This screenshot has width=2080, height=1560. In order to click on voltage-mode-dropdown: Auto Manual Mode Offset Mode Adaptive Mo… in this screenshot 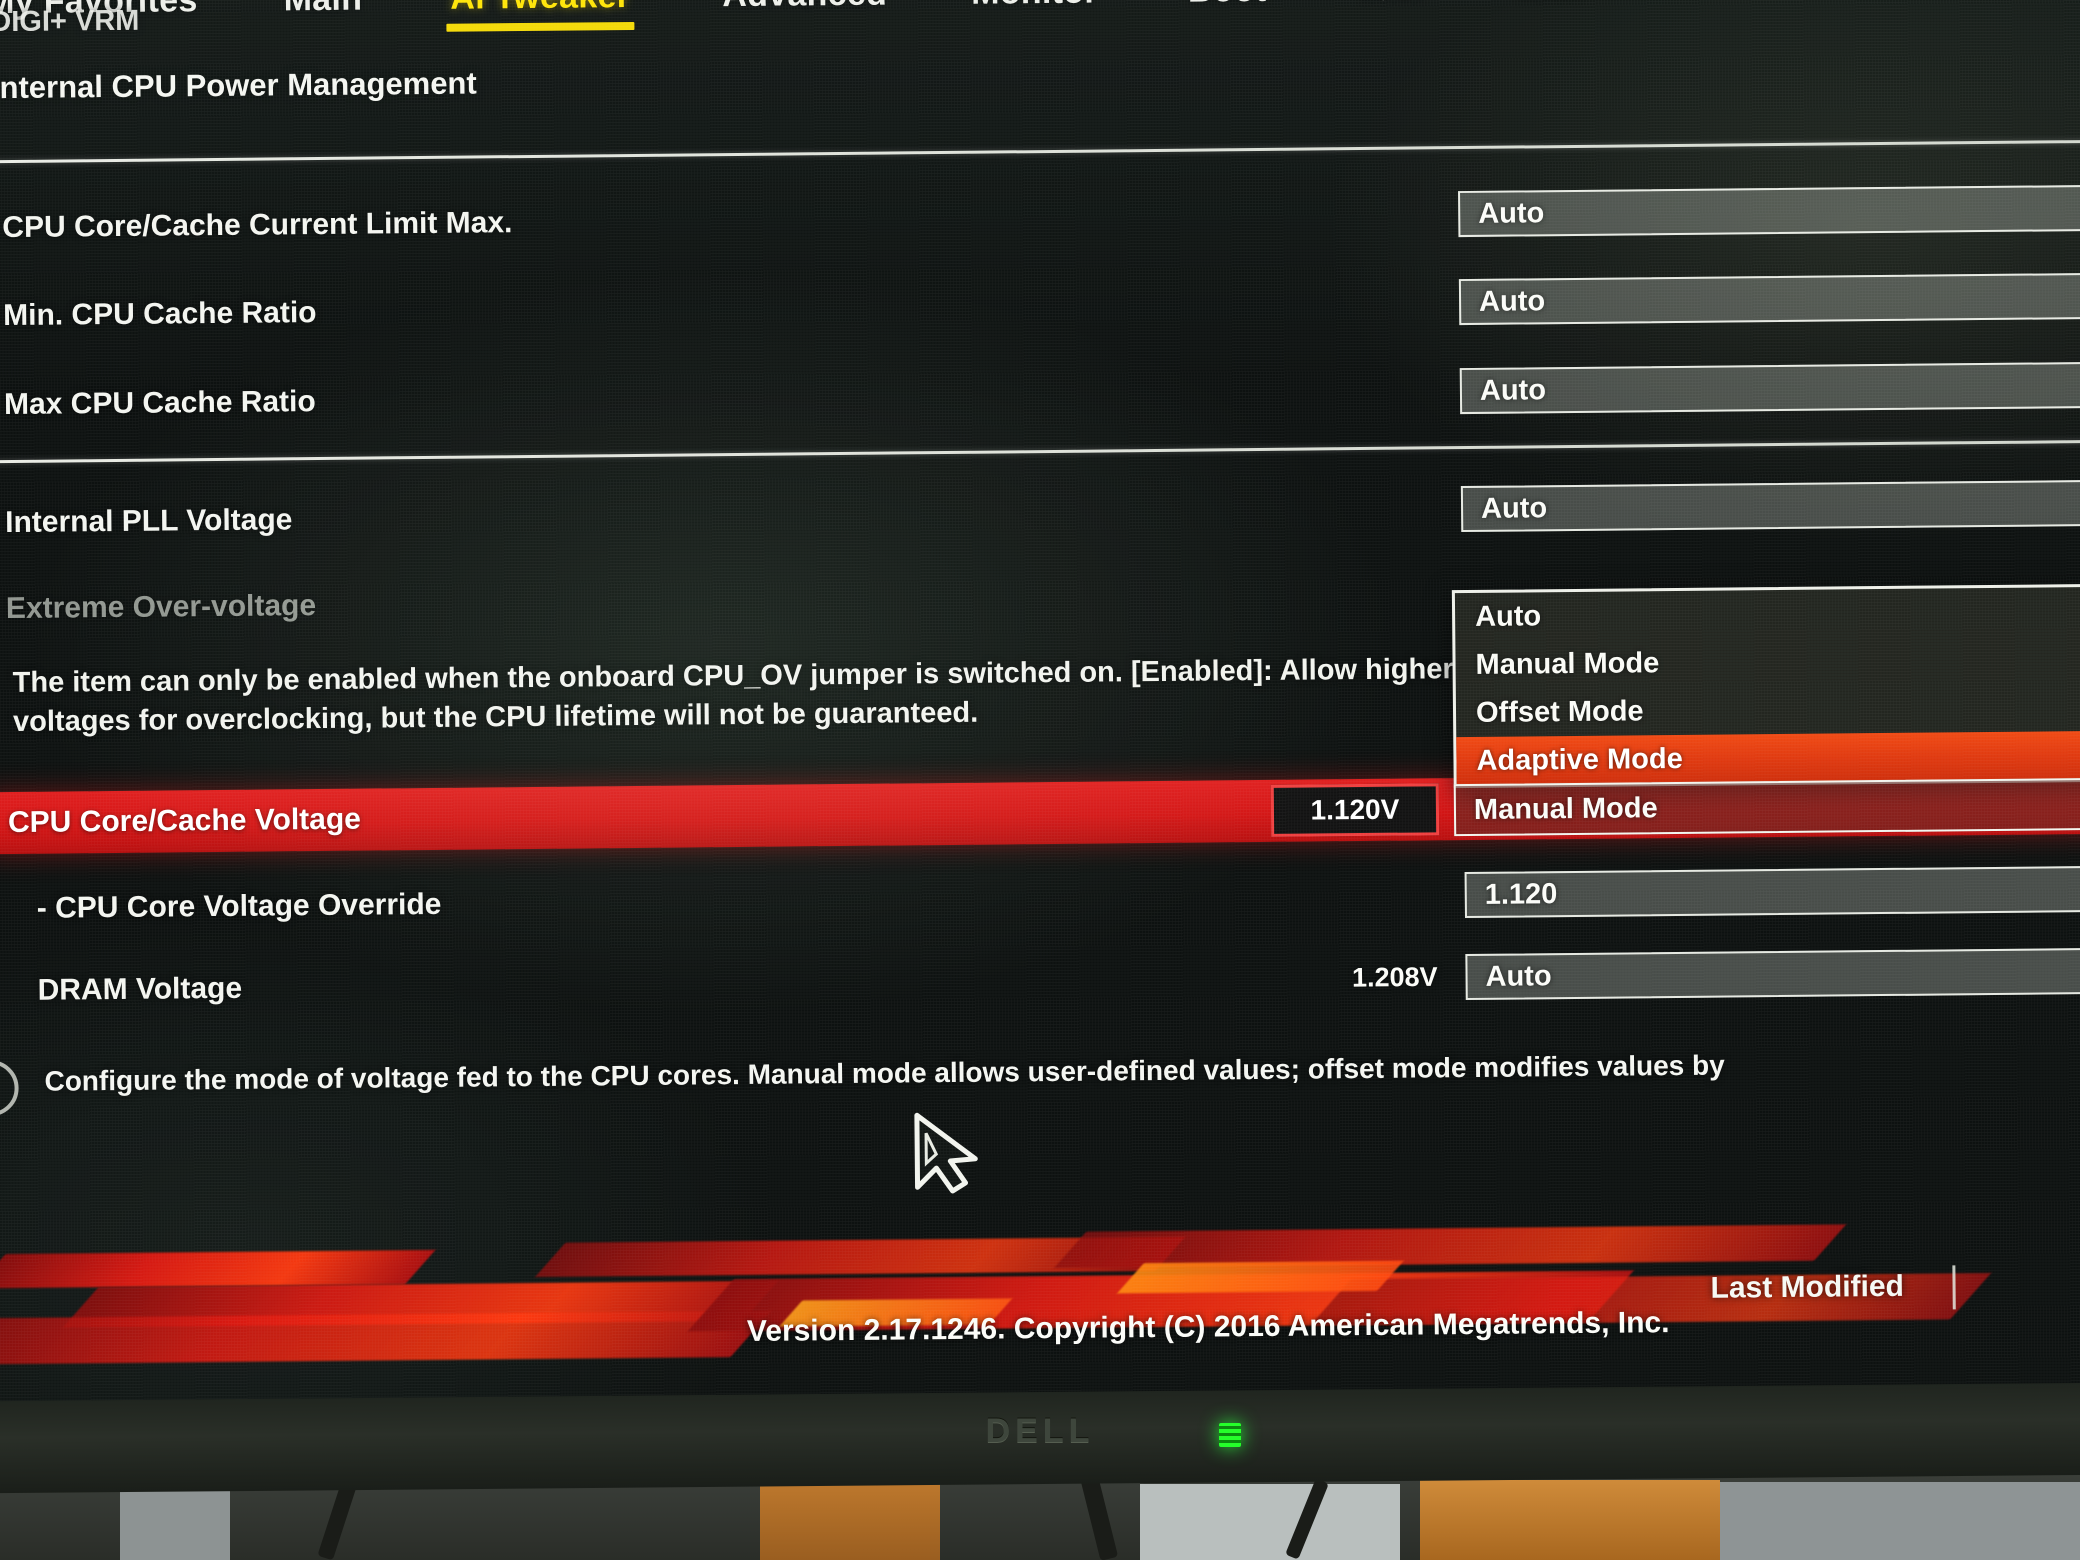, I will do `click(1765, 686)`.